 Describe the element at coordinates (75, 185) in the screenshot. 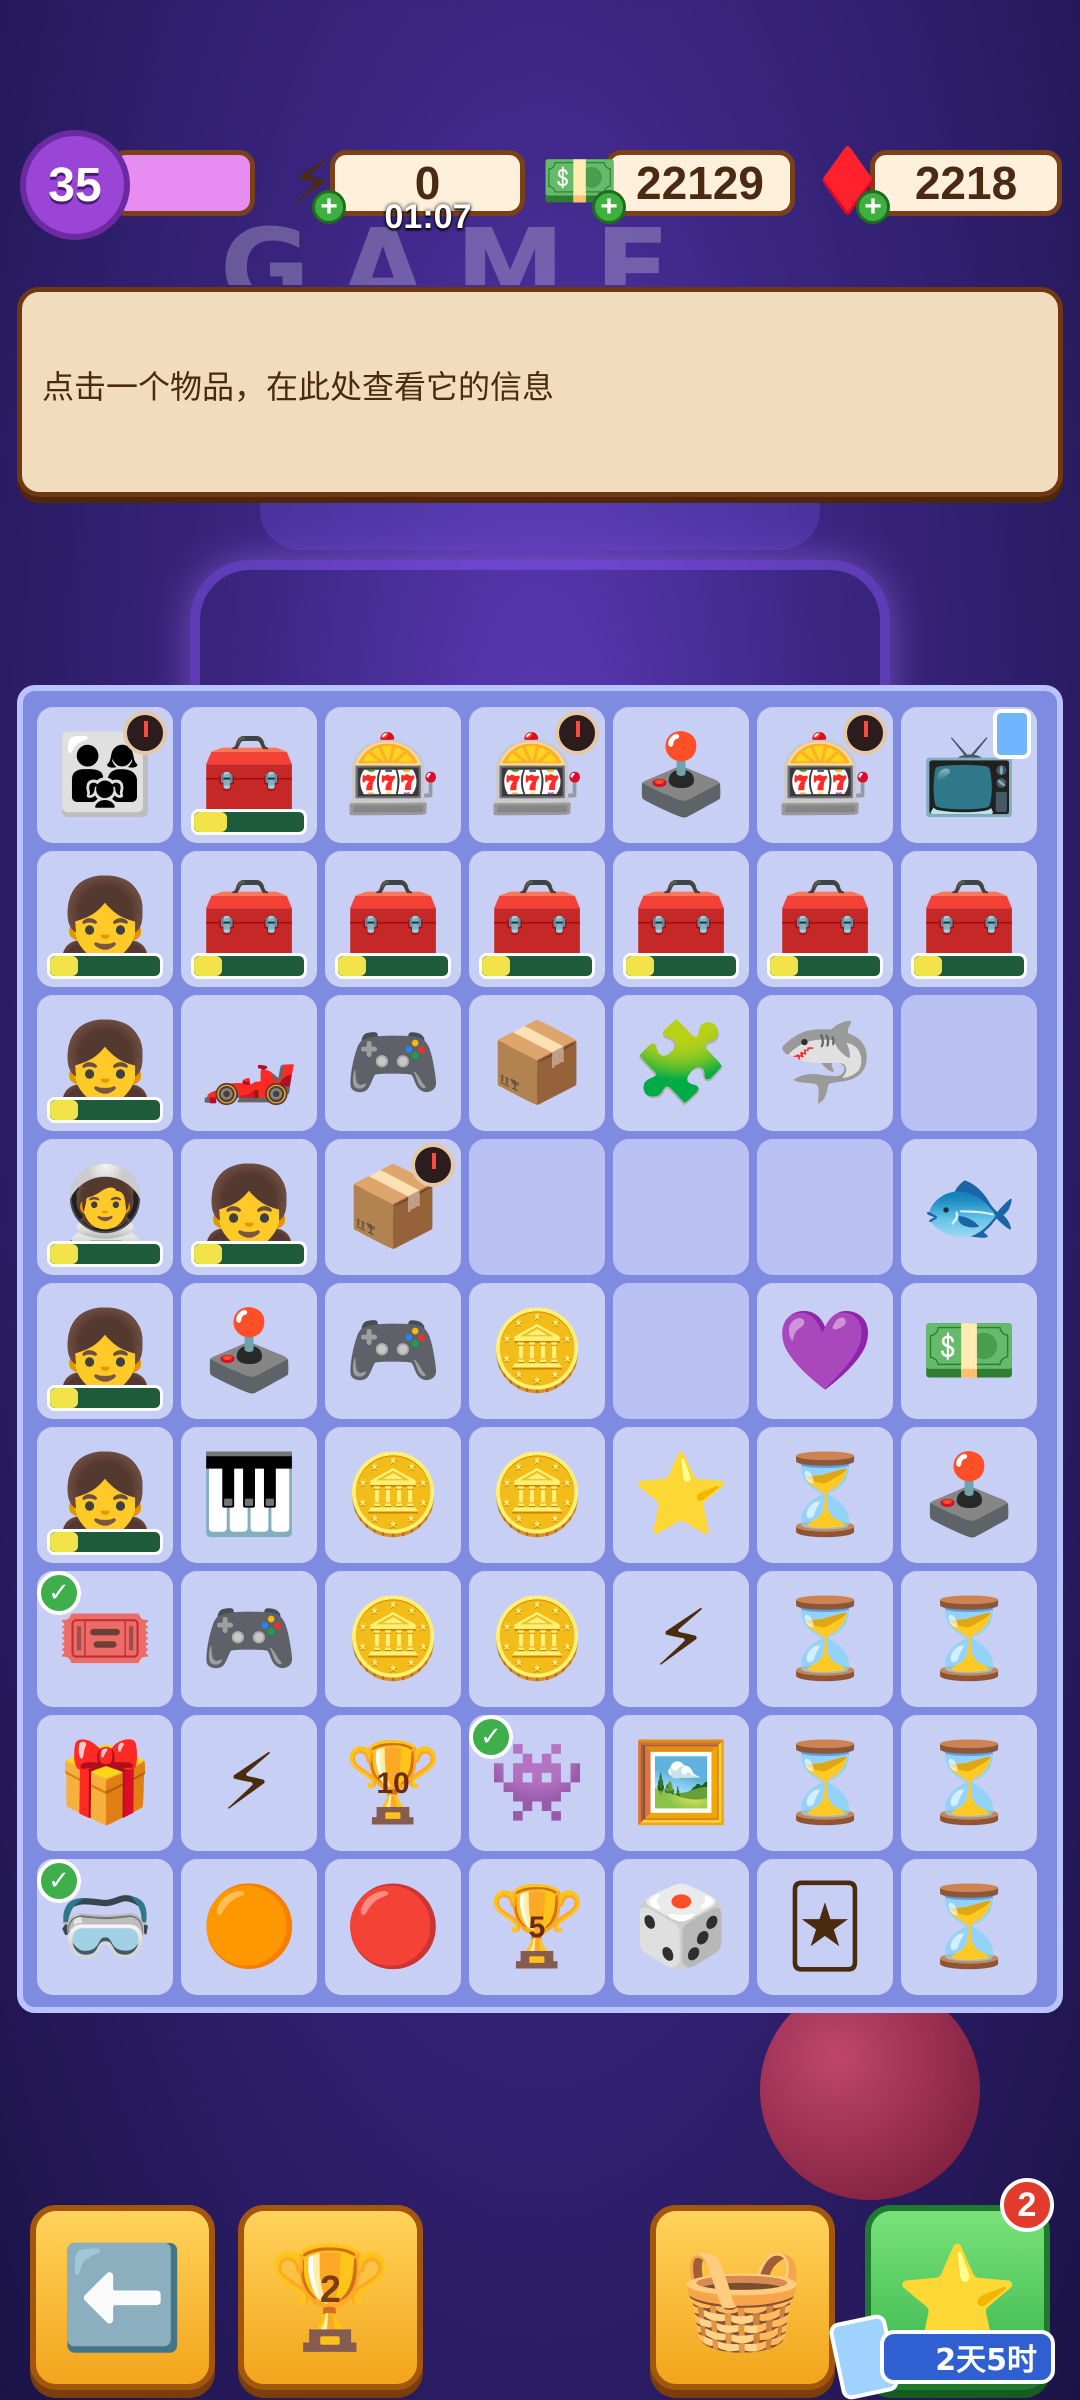

I see `level-badge: 35` at that location.